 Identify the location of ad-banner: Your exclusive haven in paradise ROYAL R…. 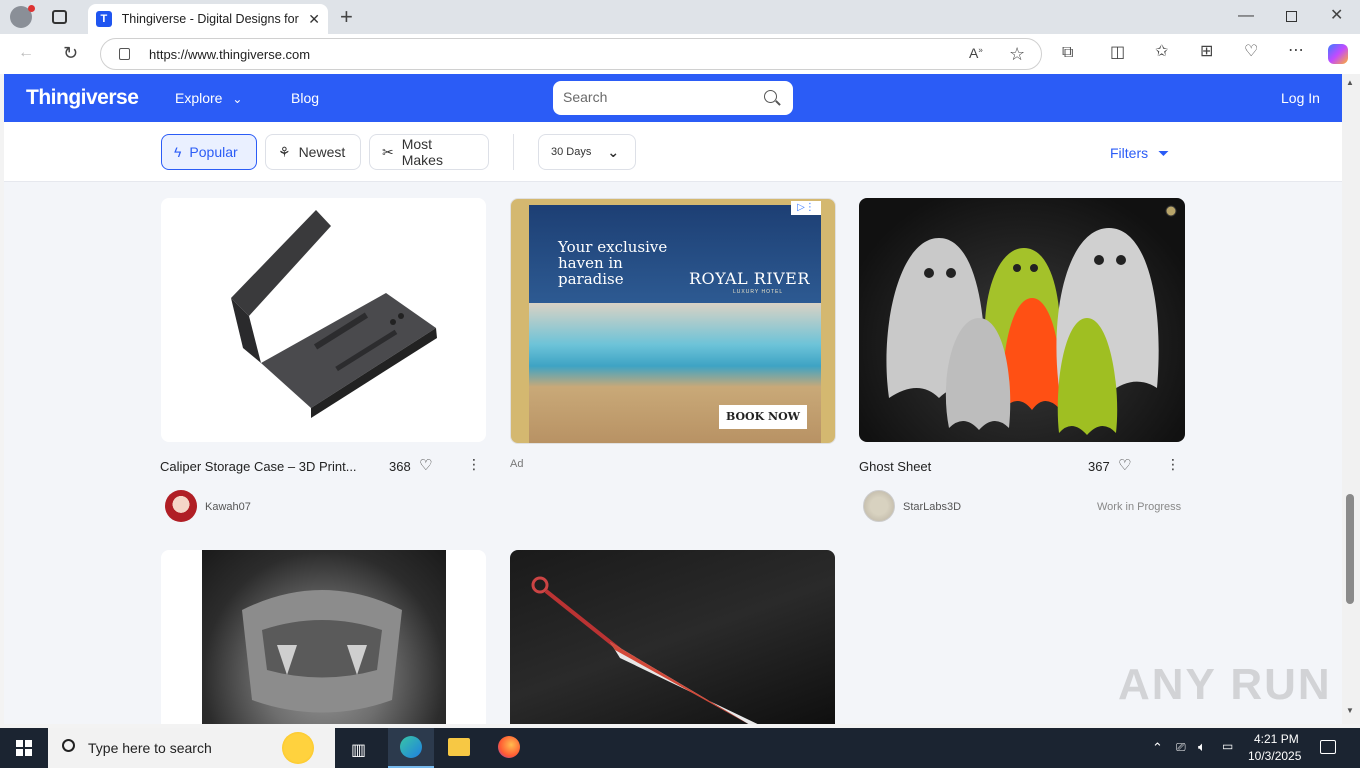
(673, 321).